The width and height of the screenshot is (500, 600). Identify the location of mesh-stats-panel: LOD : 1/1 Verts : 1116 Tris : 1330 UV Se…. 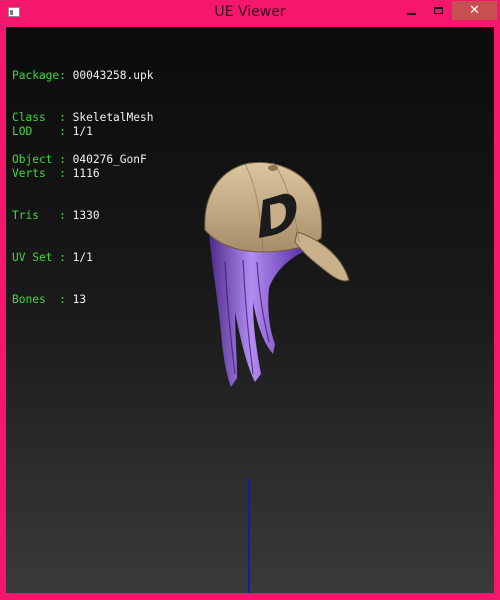
(56, 216).